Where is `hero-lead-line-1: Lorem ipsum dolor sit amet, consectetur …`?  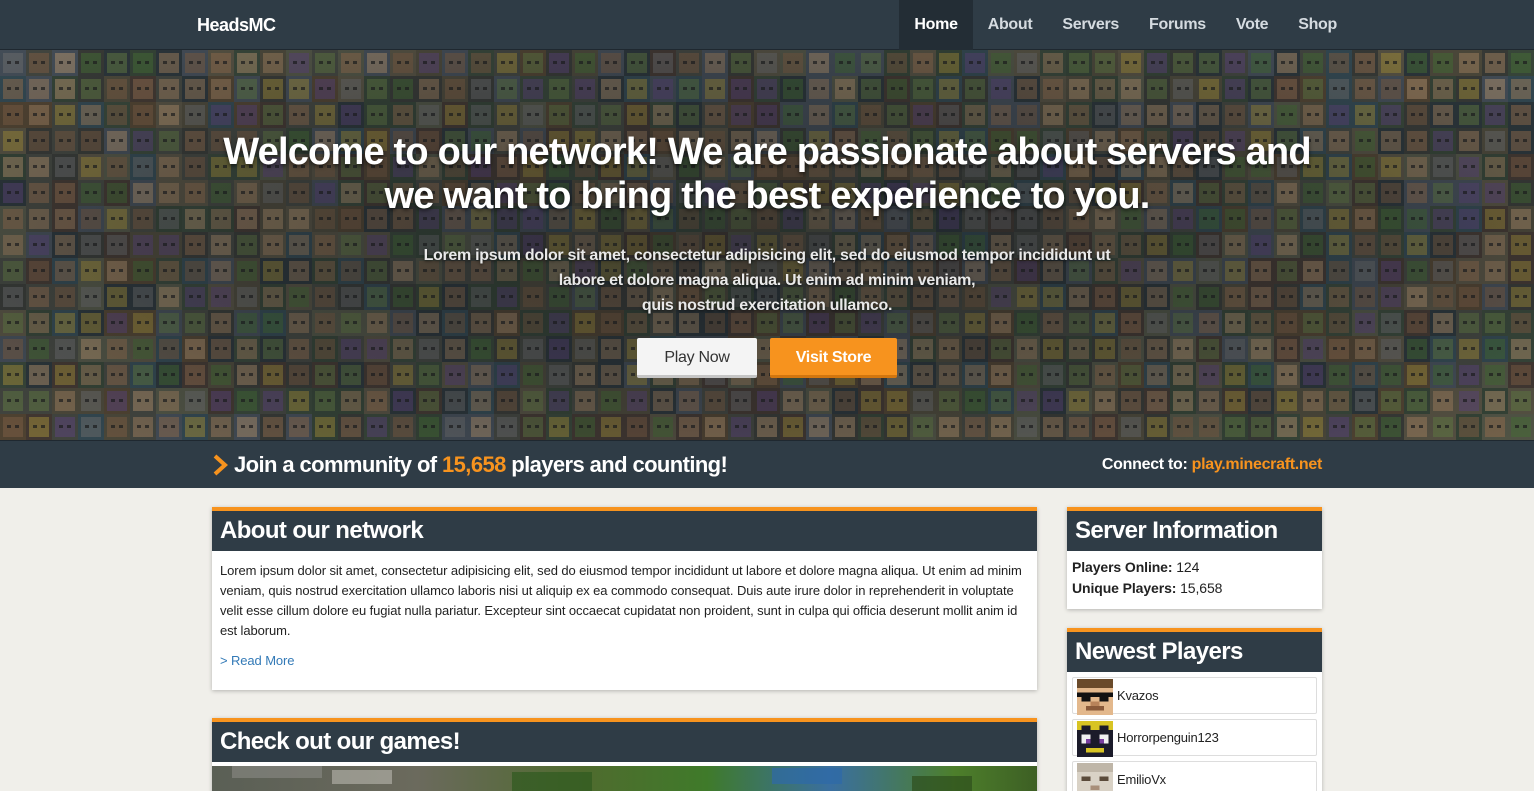 hero-lead-line-1: Lorem ipsum dolor sit amet, consectetur … is located at coordinates (767, 255).